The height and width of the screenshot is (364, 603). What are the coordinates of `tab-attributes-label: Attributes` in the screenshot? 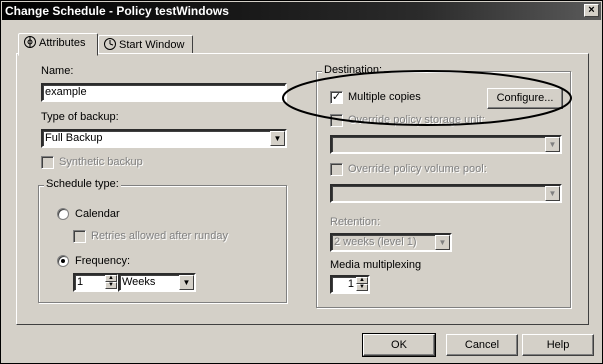 It's located at (62, 43).